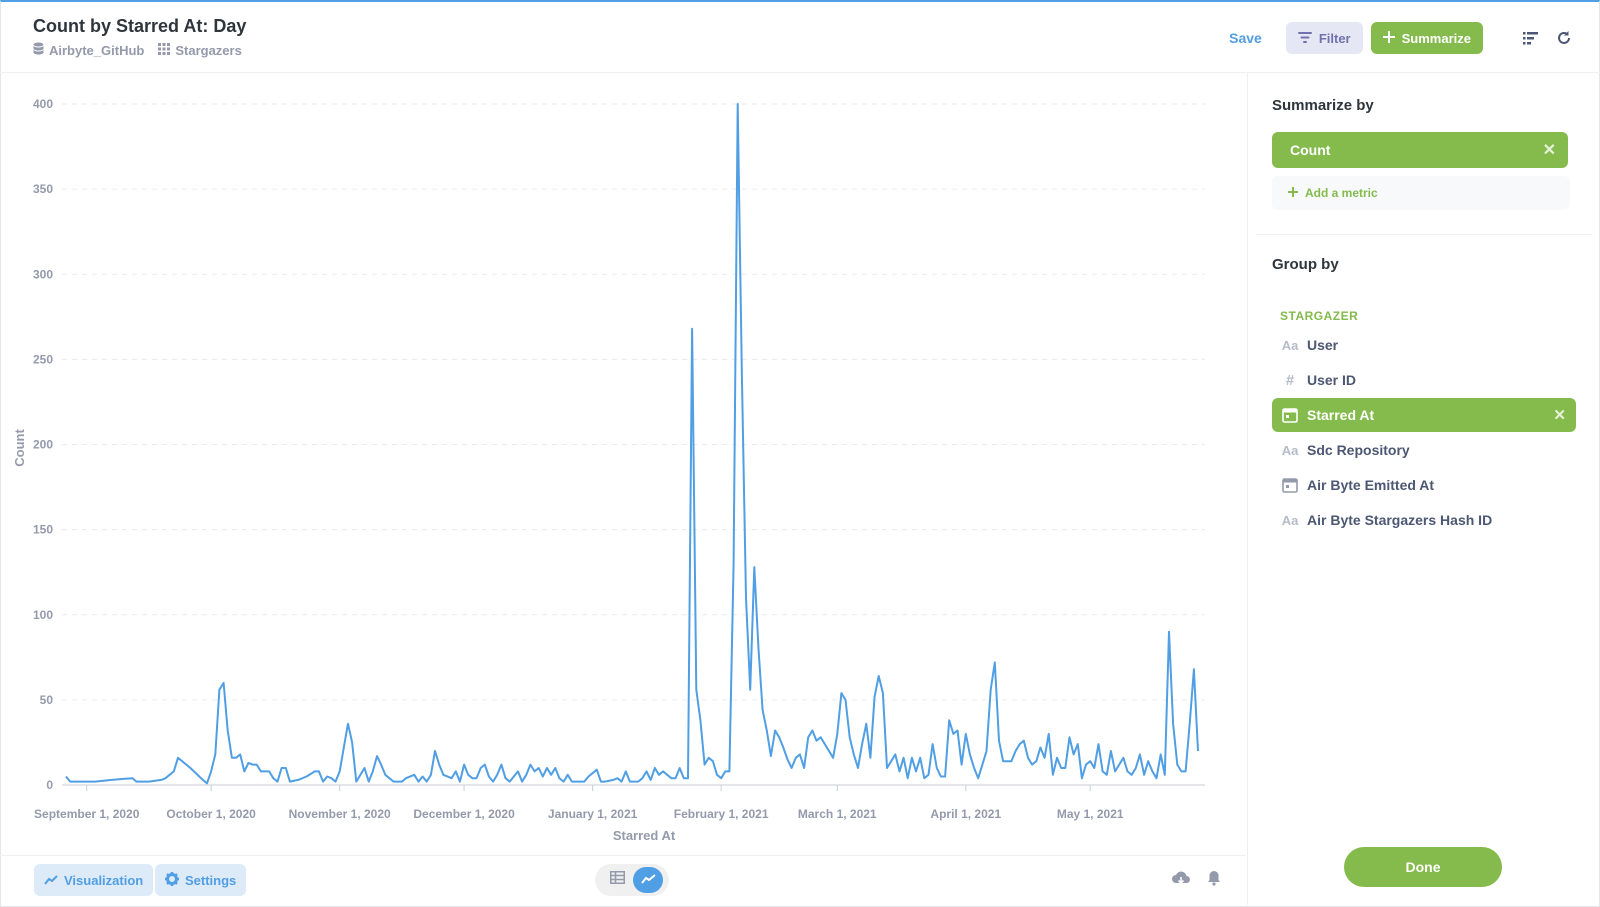 This screenshot has height=907, width=1600. Describe the element at coordinates (1424, 450) in the screenshot. I see `field-sdc-repository: Aa Sdc Repository` at that location.